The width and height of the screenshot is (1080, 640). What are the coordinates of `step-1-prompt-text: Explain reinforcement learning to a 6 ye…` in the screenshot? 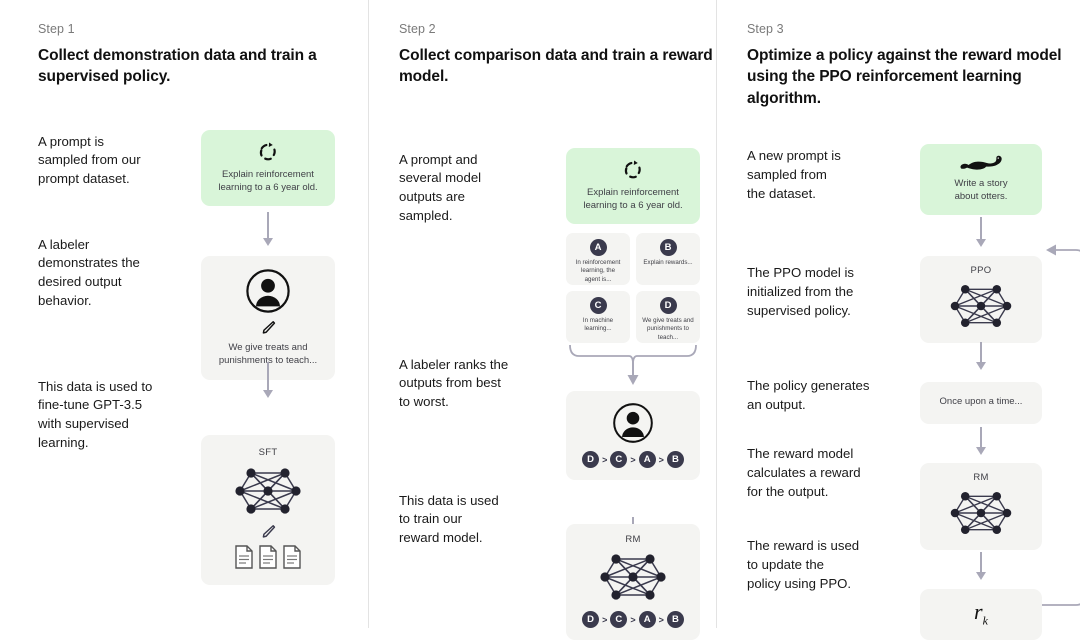 It's located at (268, 180).